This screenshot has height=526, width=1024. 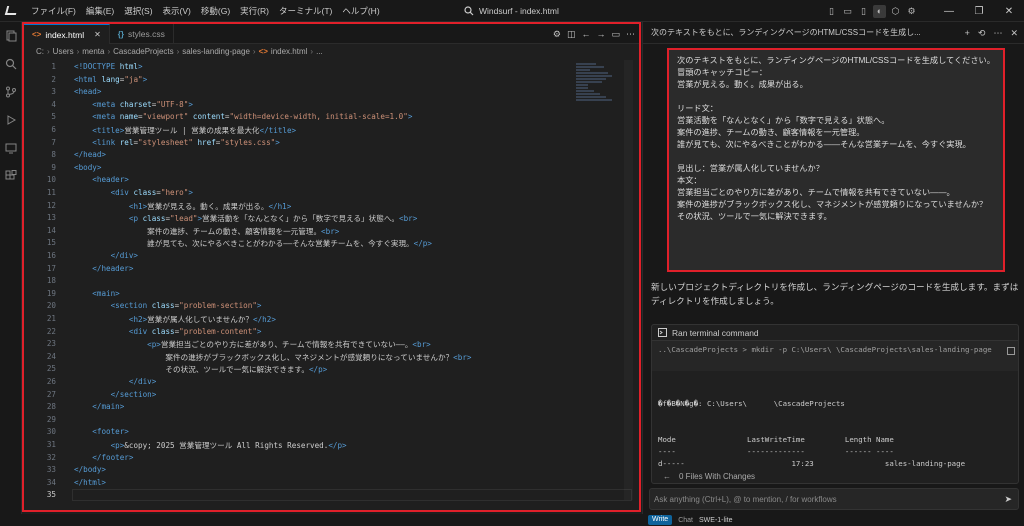 I want to click on code-line: <title>営業管理ツール | 営業の成果を最大化</title>, so click(x=185, y=130).